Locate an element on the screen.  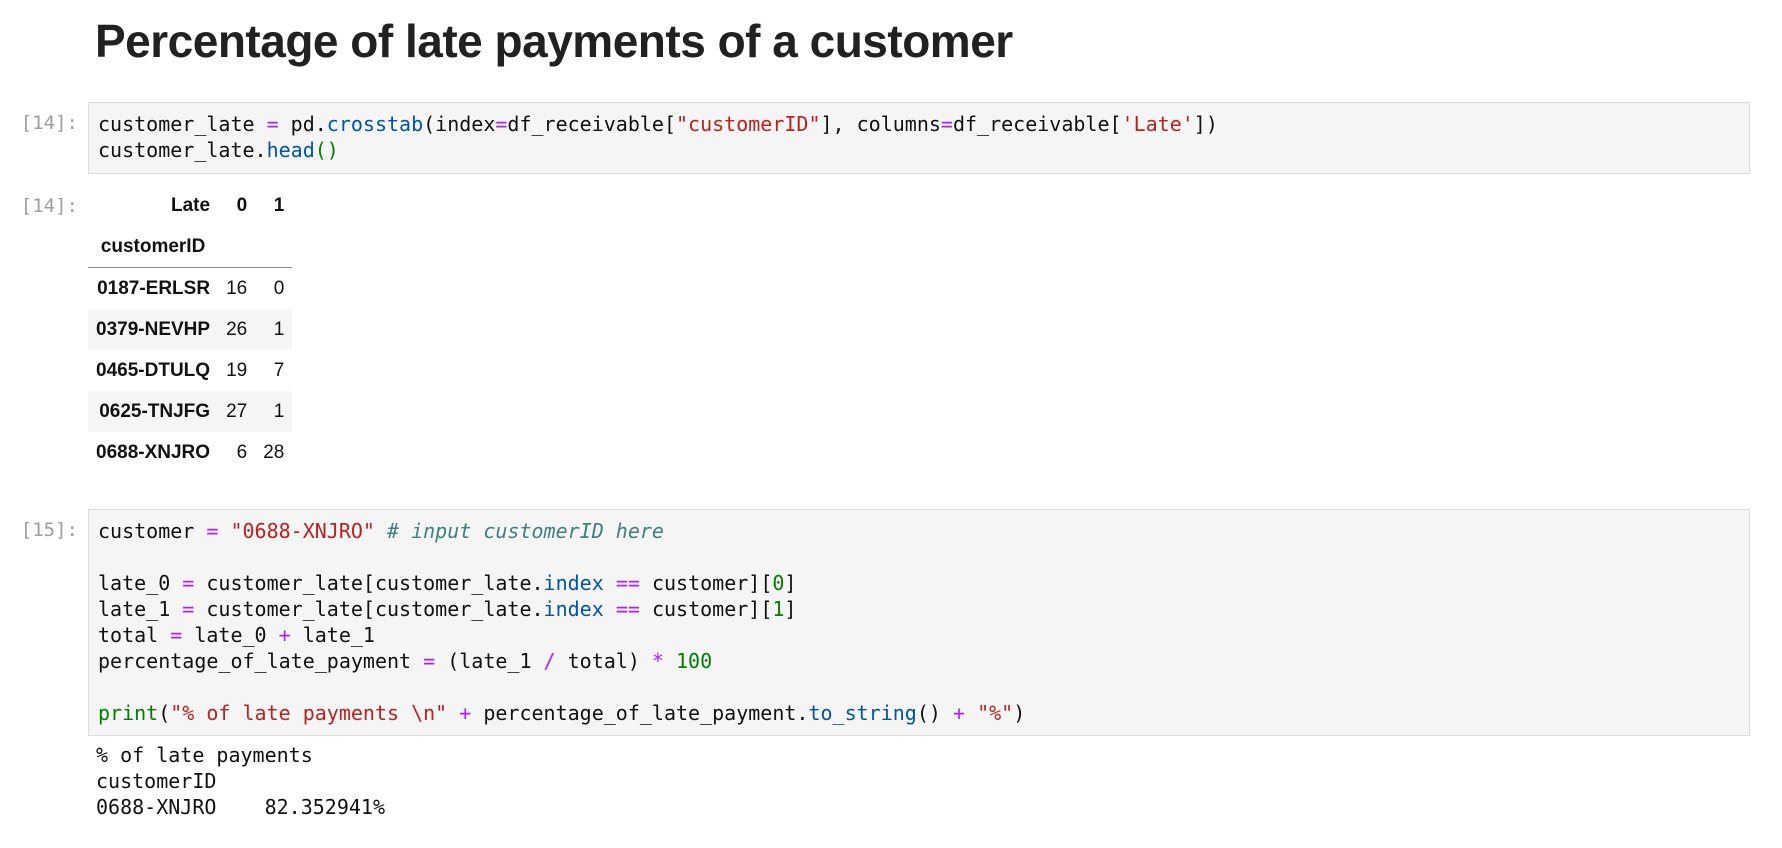
code-token: customer_late is located at coordinates (182, 124).